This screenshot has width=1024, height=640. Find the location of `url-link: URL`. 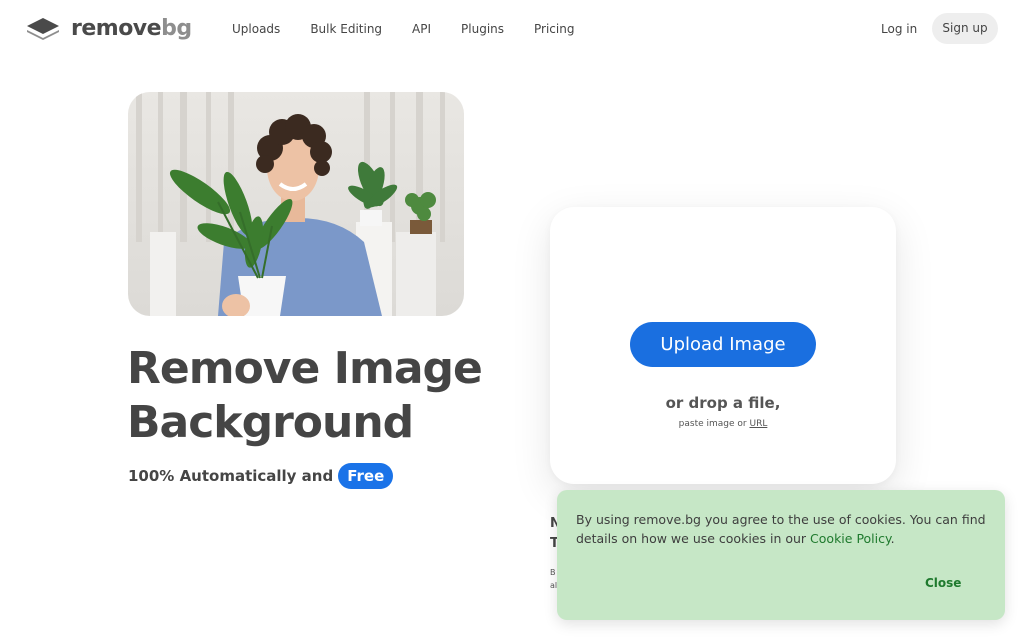

url-link: URL is located at coordinates (758, 424).